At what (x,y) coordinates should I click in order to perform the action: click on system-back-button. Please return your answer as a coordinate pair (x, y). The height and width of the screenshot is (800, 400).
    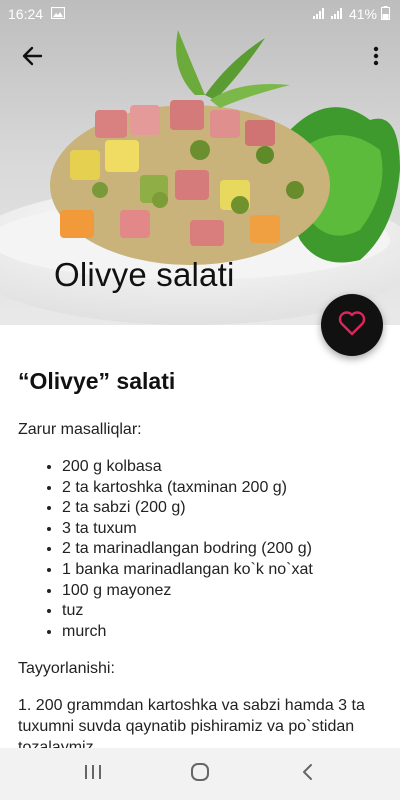
    Looking at the image, I should click on (307, 774).